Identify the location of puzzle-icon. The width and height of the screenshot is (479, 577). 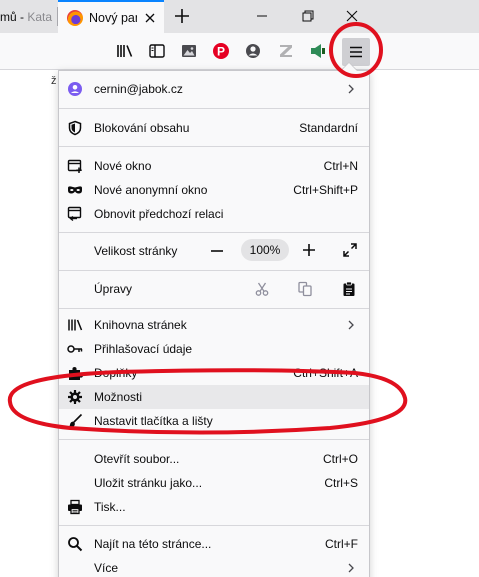
(76, 373).